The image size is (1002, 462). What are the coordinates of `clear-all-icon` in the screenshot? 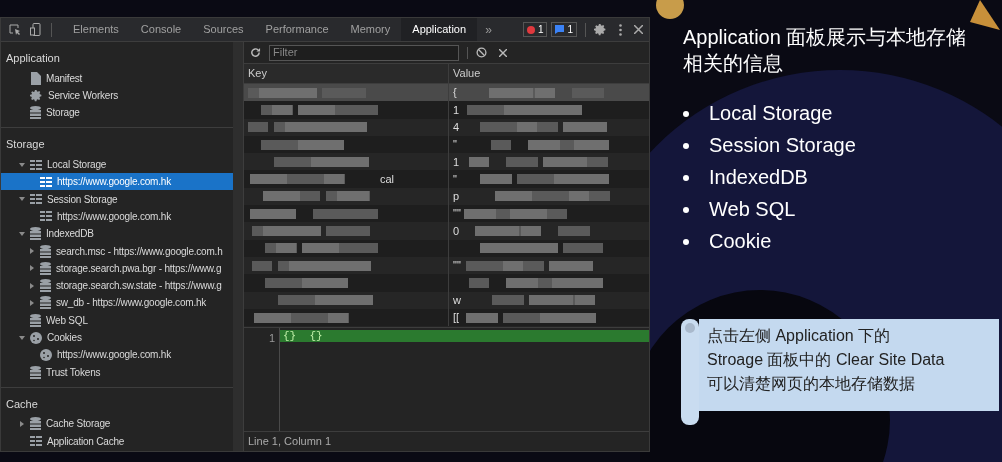 It's located at (481, 52).